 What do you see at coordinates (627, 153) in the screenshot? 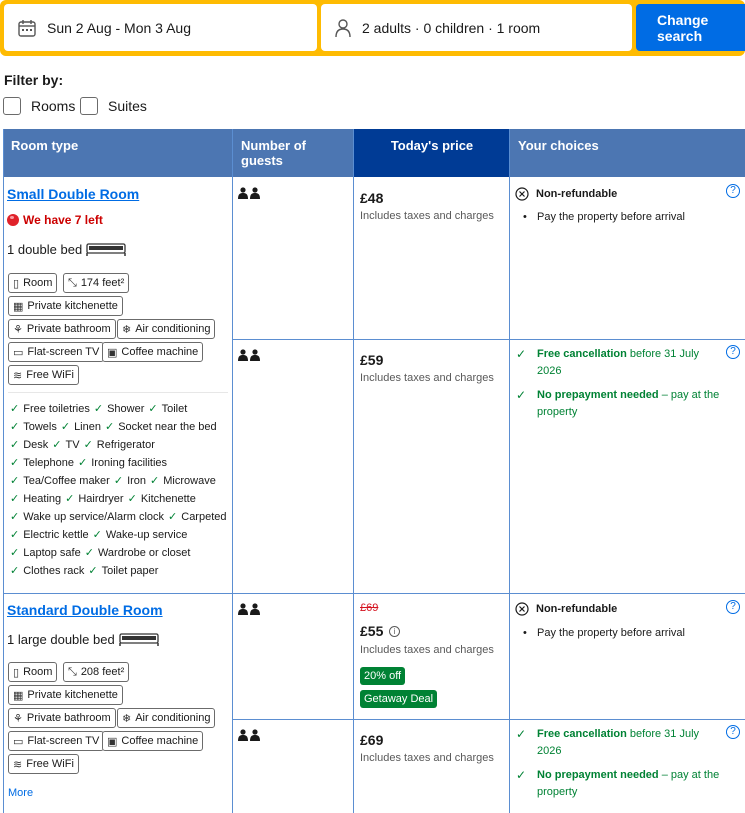
I see `header-choices: Your choices` at bounding box center [627, 153].